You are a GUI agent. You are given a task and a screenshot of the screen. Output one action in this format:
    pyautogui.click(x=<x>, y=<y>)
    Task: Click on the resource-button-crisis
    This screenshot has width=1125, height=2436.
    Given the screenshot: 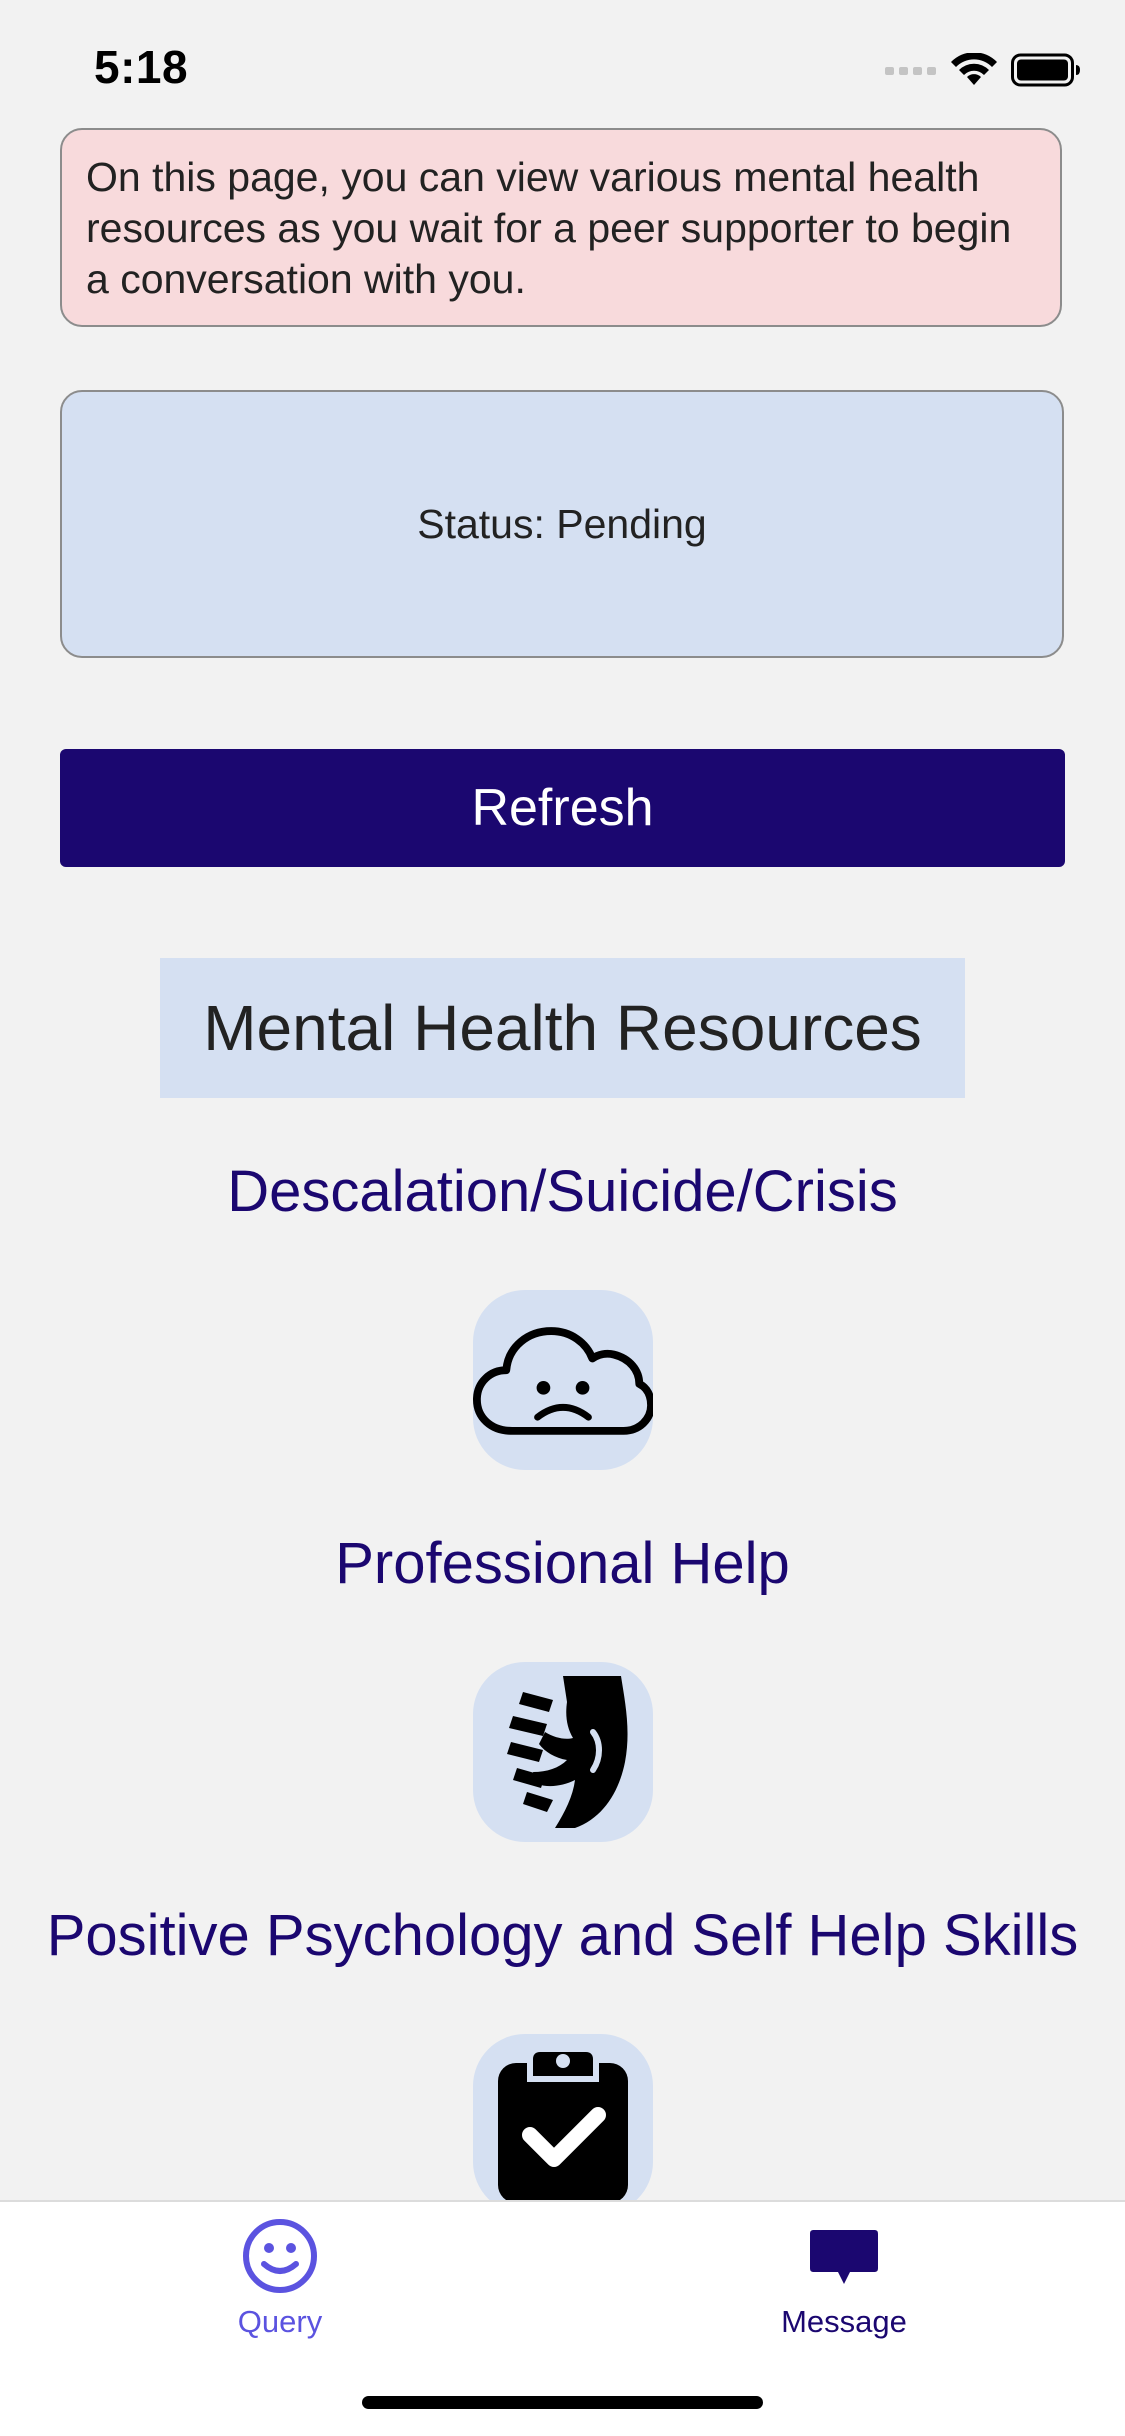 What is the action you would take?
    pyautogui.click(x=563, y=1380)
    